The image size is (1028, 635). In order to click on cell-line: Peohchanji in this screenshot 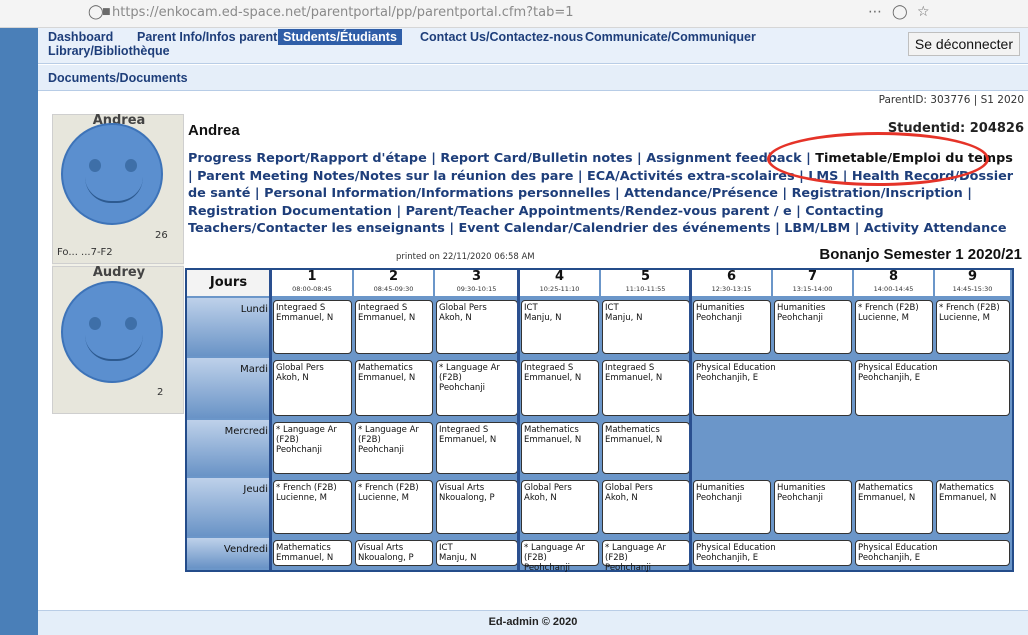, I will do `click(462, 388)`.